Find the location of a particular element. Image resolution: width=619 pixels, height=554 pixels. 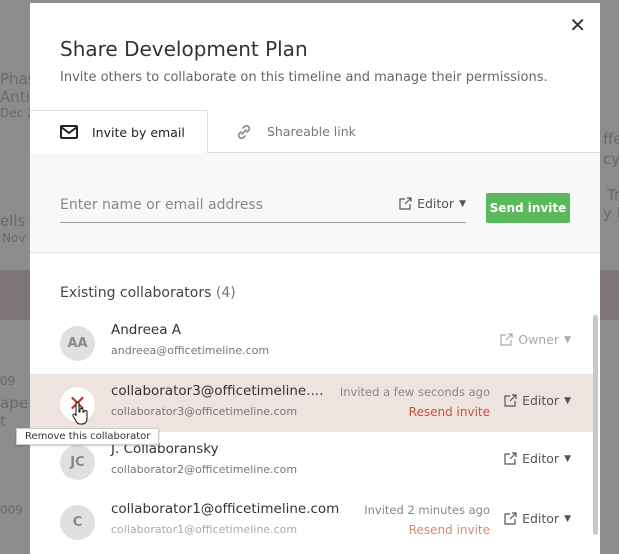

tab-label: Shareable link is located at coordinates (311, 131).